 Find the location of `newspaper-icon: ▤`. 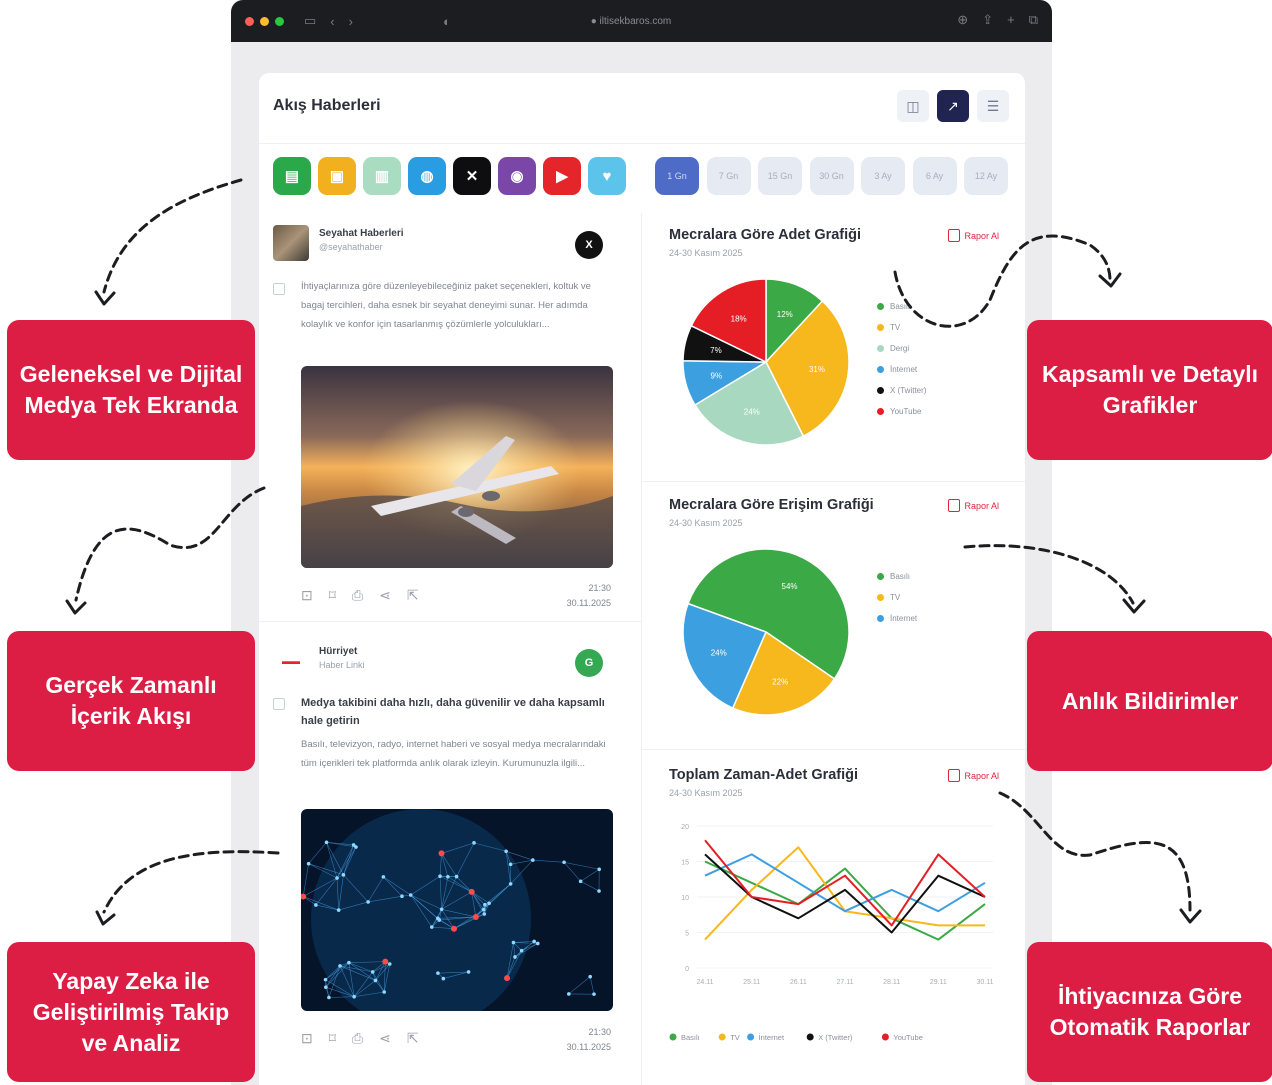

newspaper-icon: ▤ is located at coordinates (292, 176).